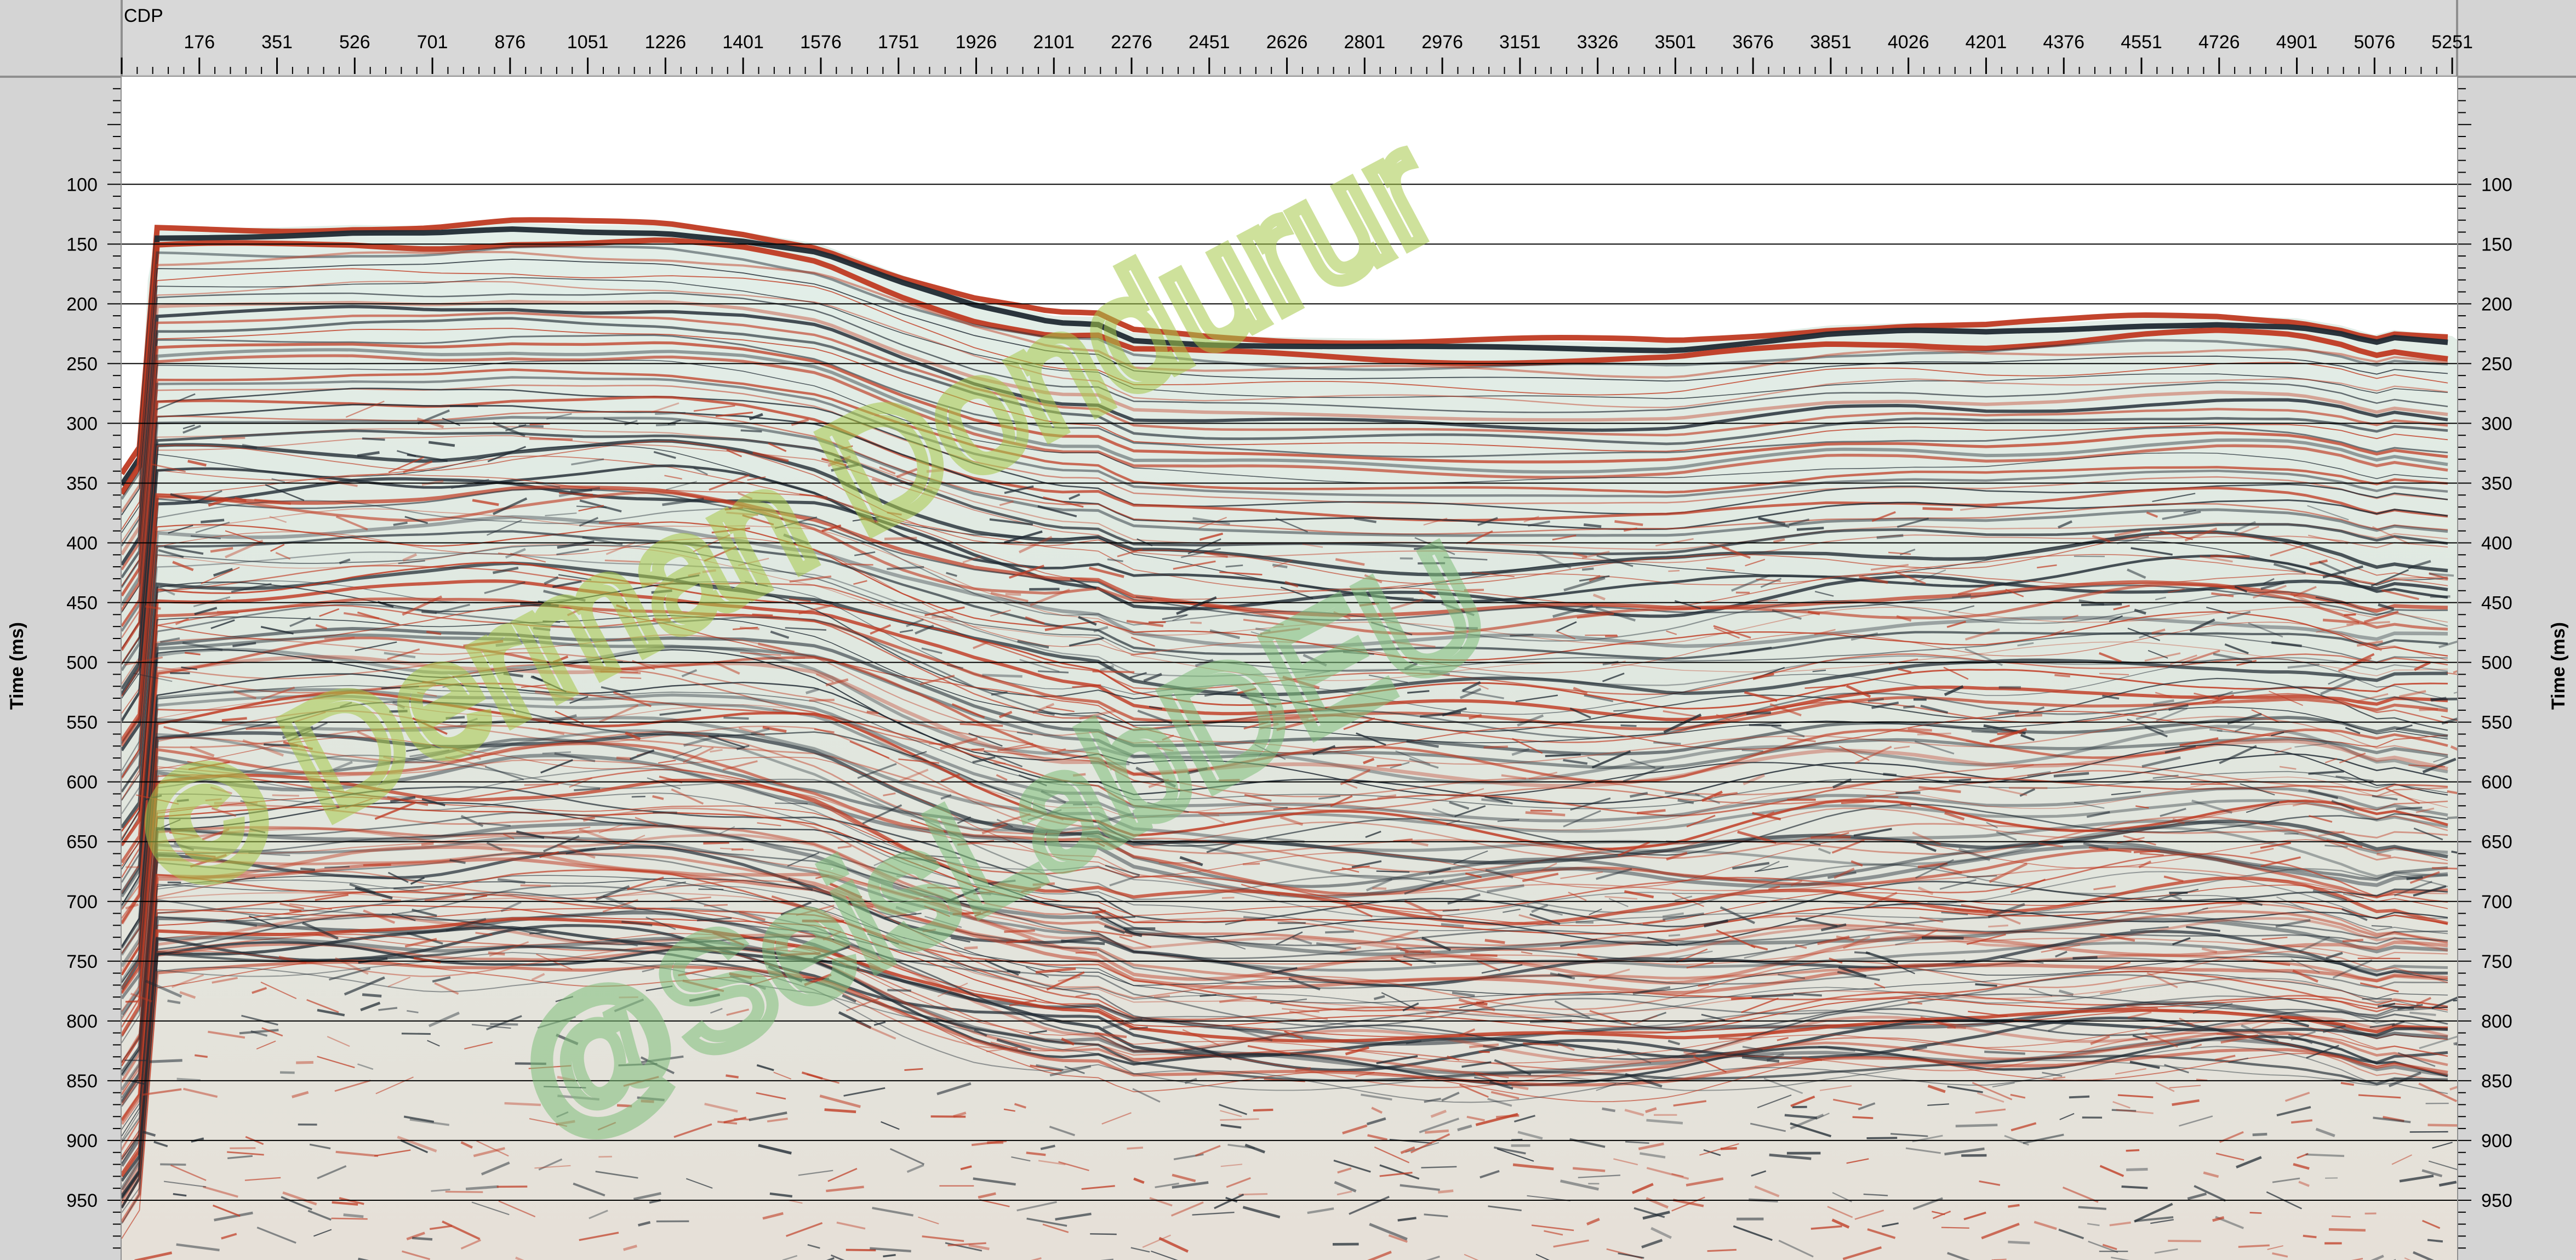 Image resolution: width=2576 pixels, height=1260 pixels. Describe the element at coordinates (2497, 842) in the screenshot. I see `y-tick-label-right: 650` at that location.